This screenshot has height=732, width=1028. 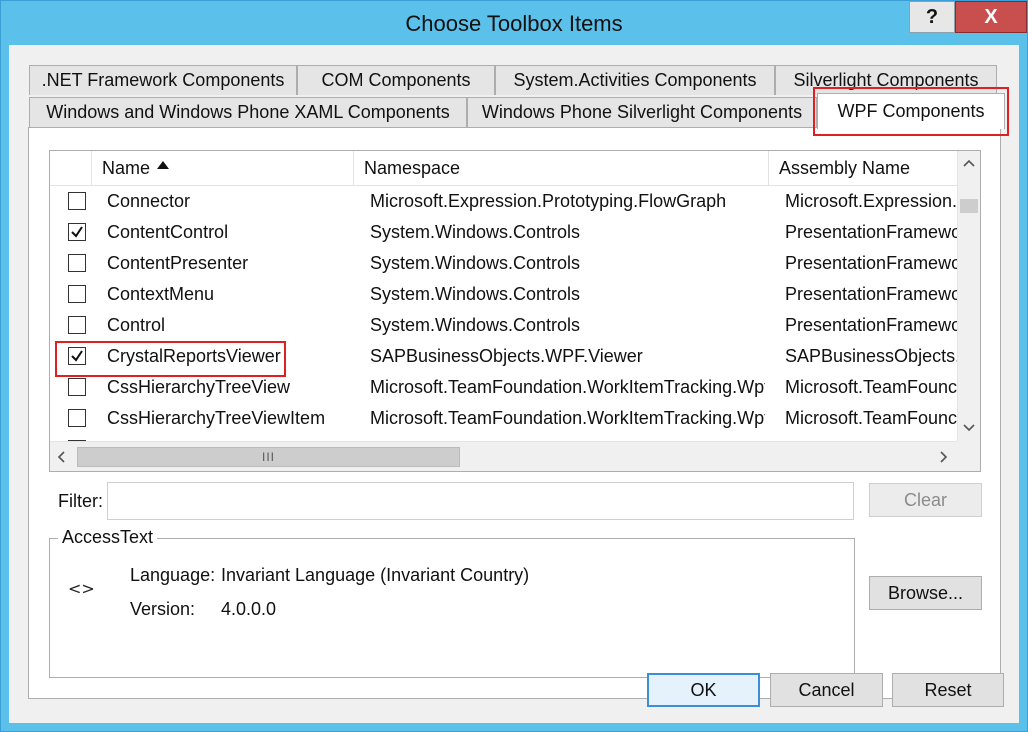 I want to click on scrollbar-corner, so click(x=968, y=456).